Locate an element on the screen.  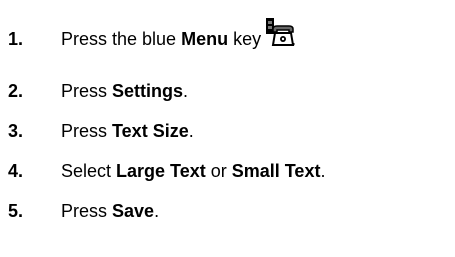
step-text: Press the blue is located at coordinates (121, 39).